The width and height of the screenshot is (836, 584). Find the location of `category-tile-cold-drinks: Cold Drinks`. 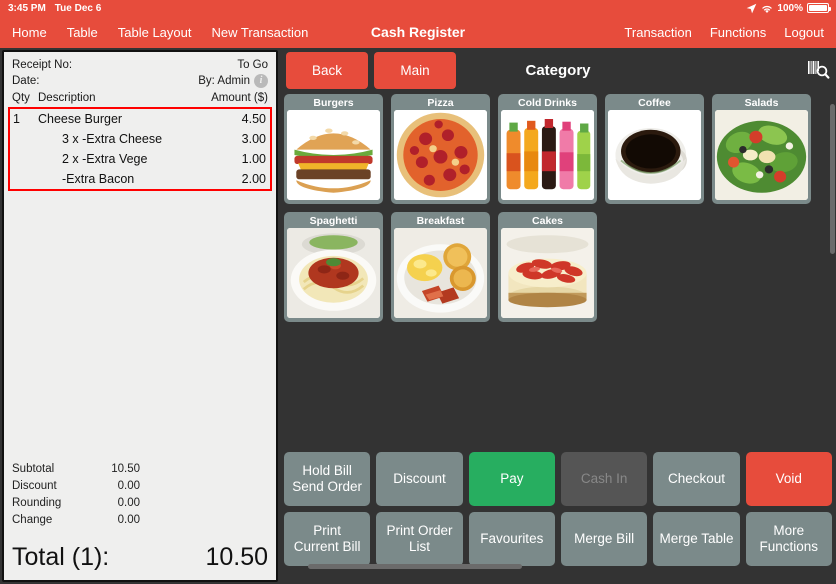

category-tile-cold-drinks: Cold Drinks is located at coordinates (547, 149).